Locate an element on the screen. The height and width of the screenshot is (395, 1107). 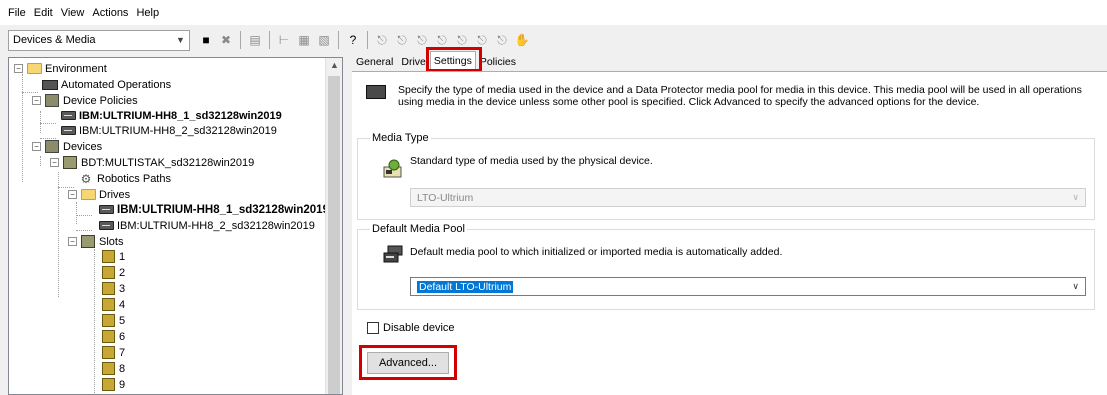
tree-node-environment: Environment is located at coordinates (66, 68).